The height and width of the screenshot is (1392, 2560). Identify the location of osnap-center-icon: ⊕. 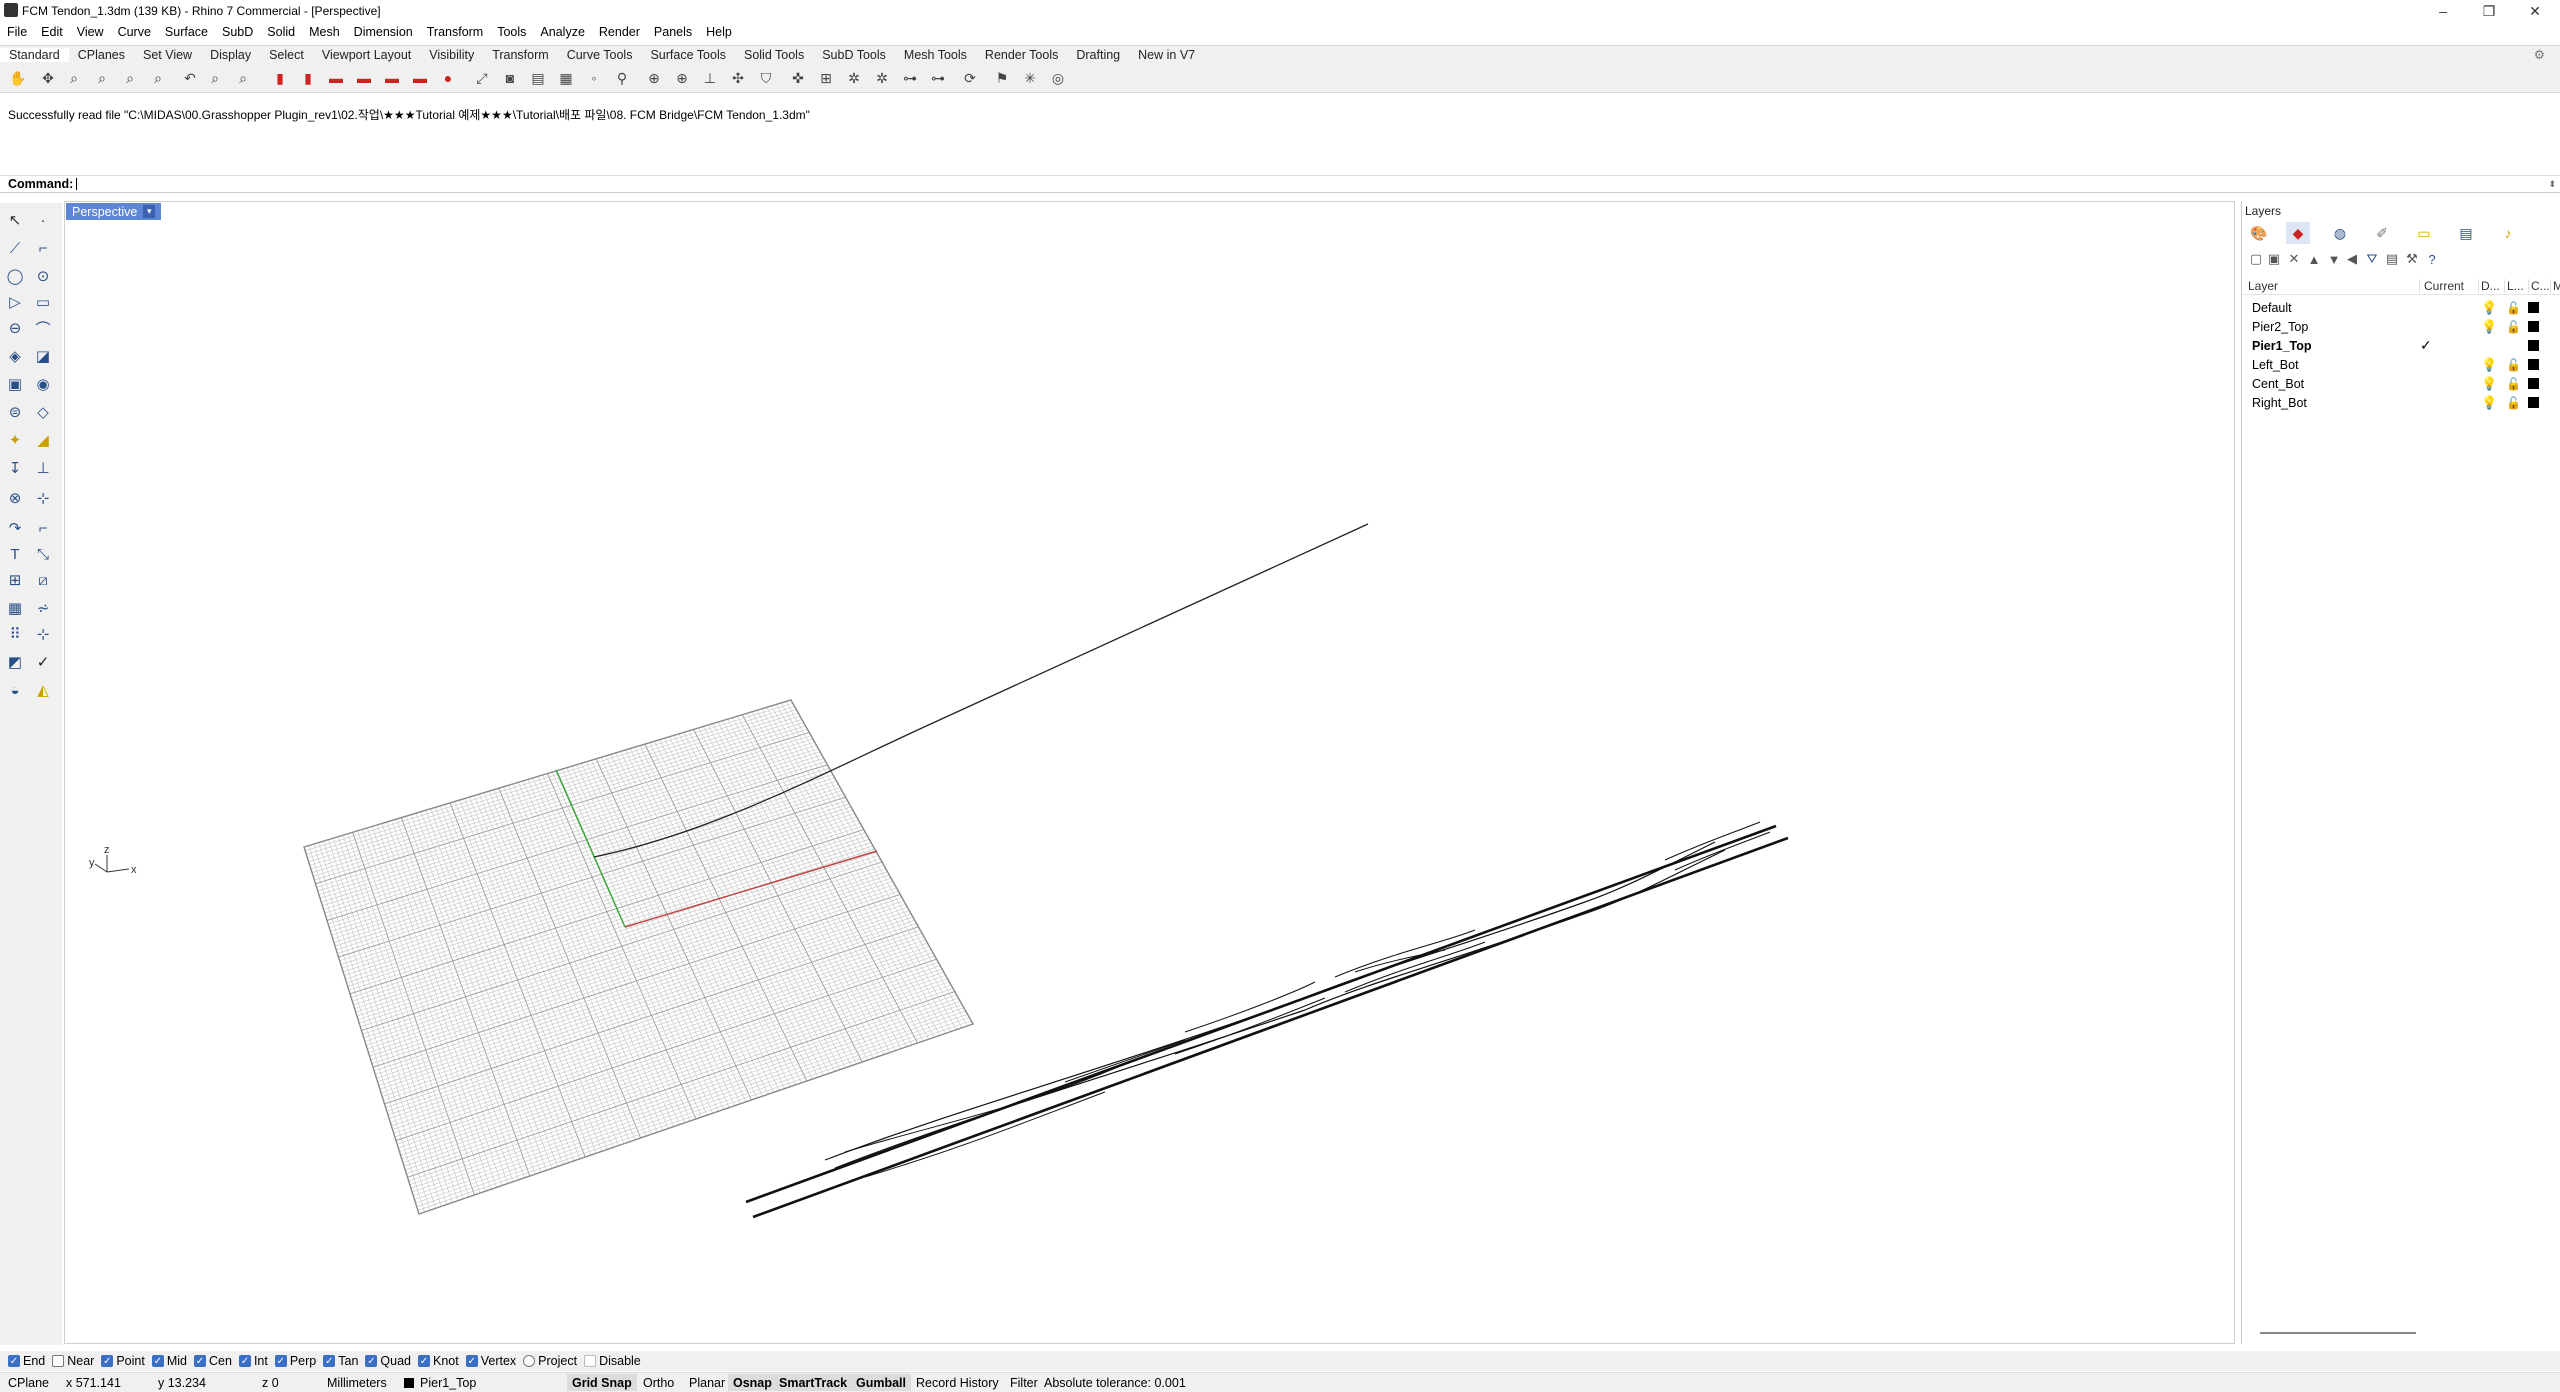
(654, 78).